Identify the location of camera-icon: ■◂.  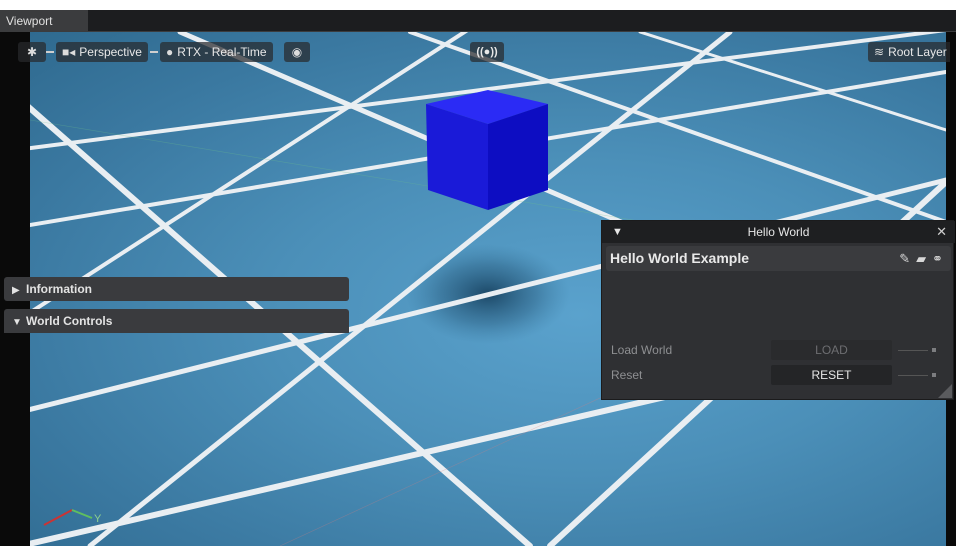
(69, 52).